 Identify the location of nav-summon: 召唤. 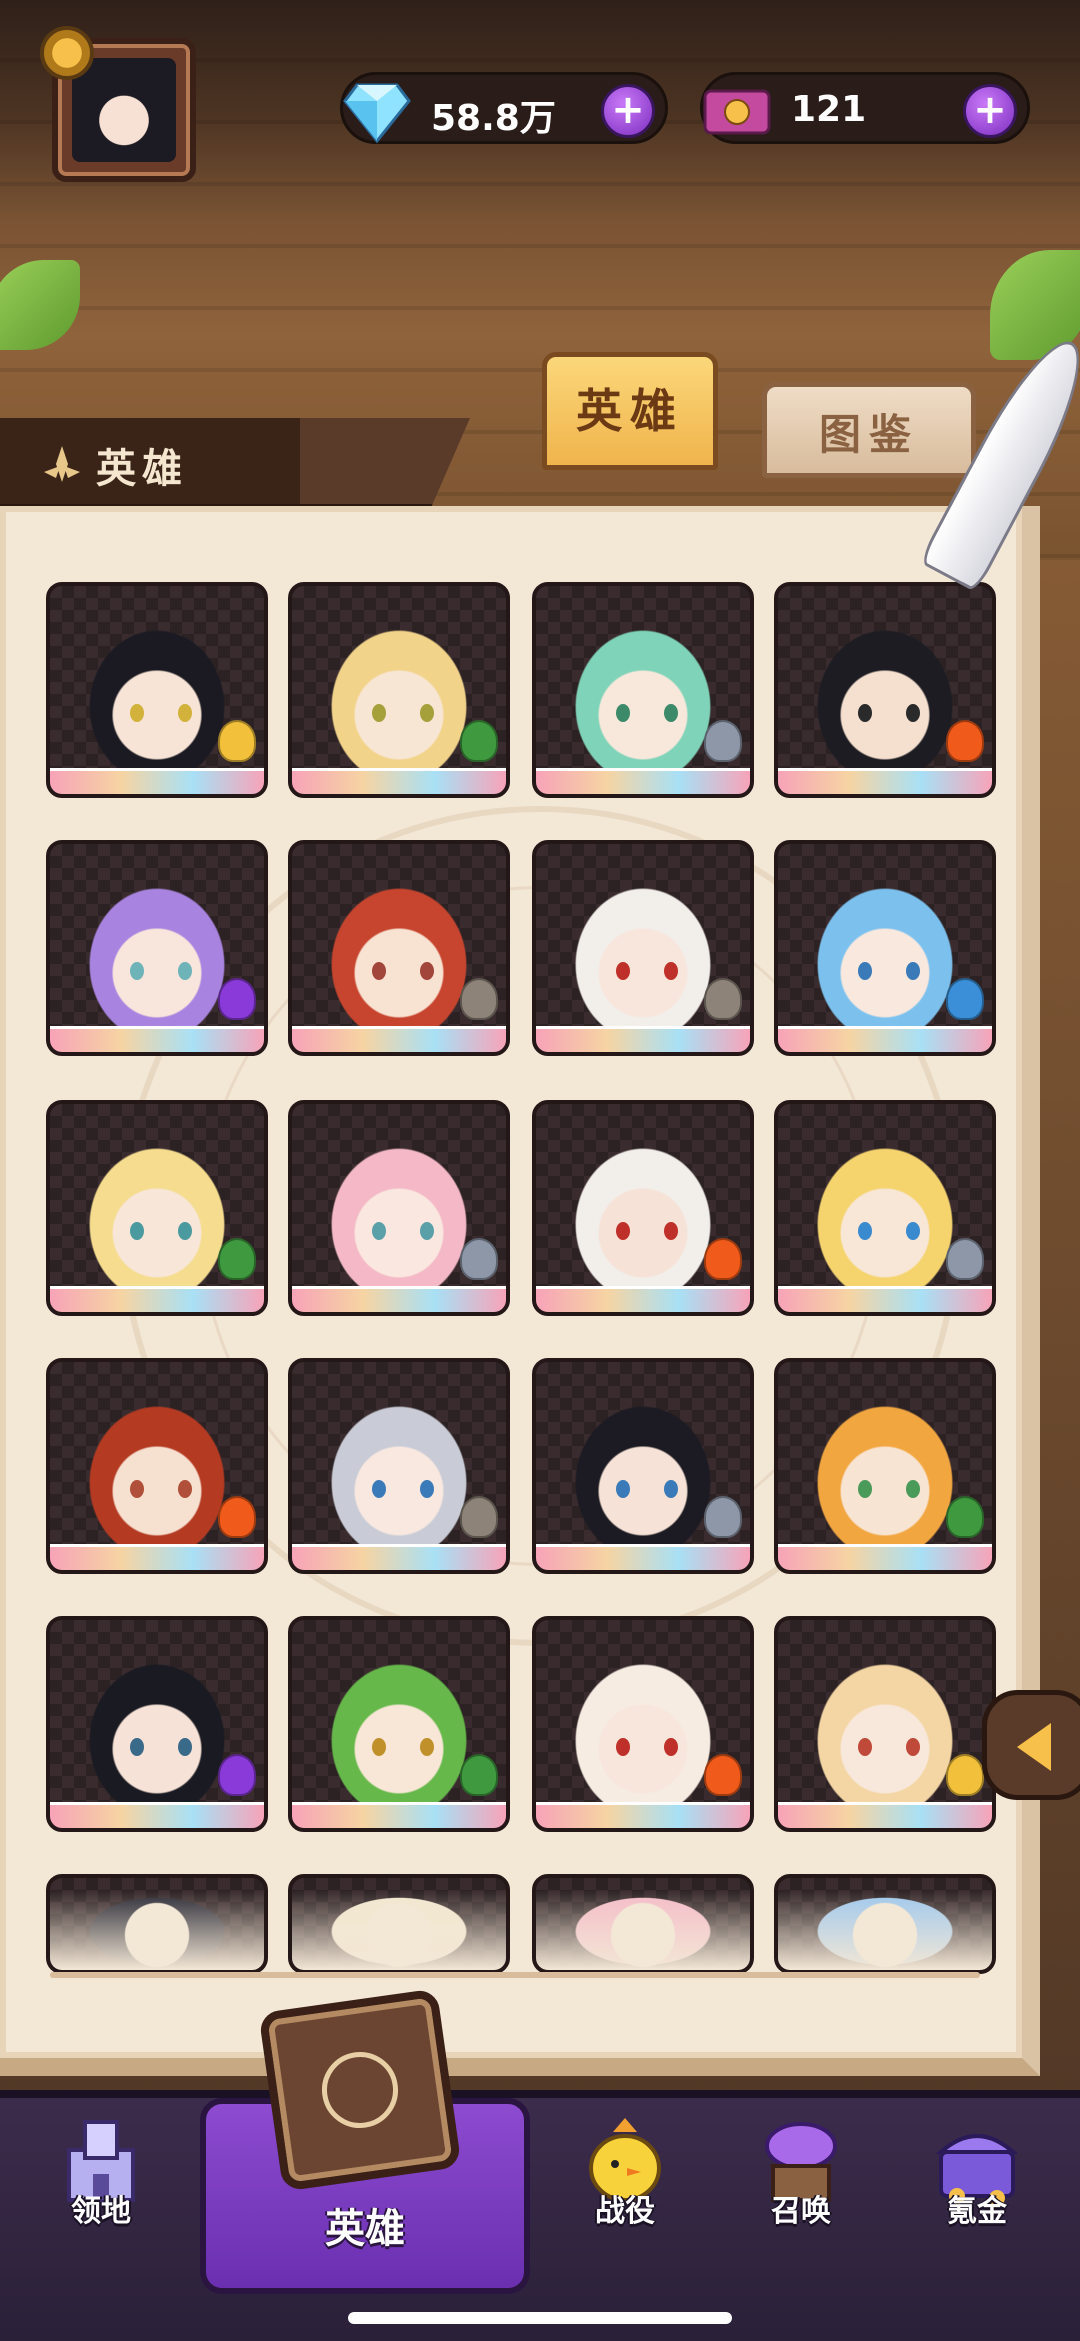
(801, 2200).